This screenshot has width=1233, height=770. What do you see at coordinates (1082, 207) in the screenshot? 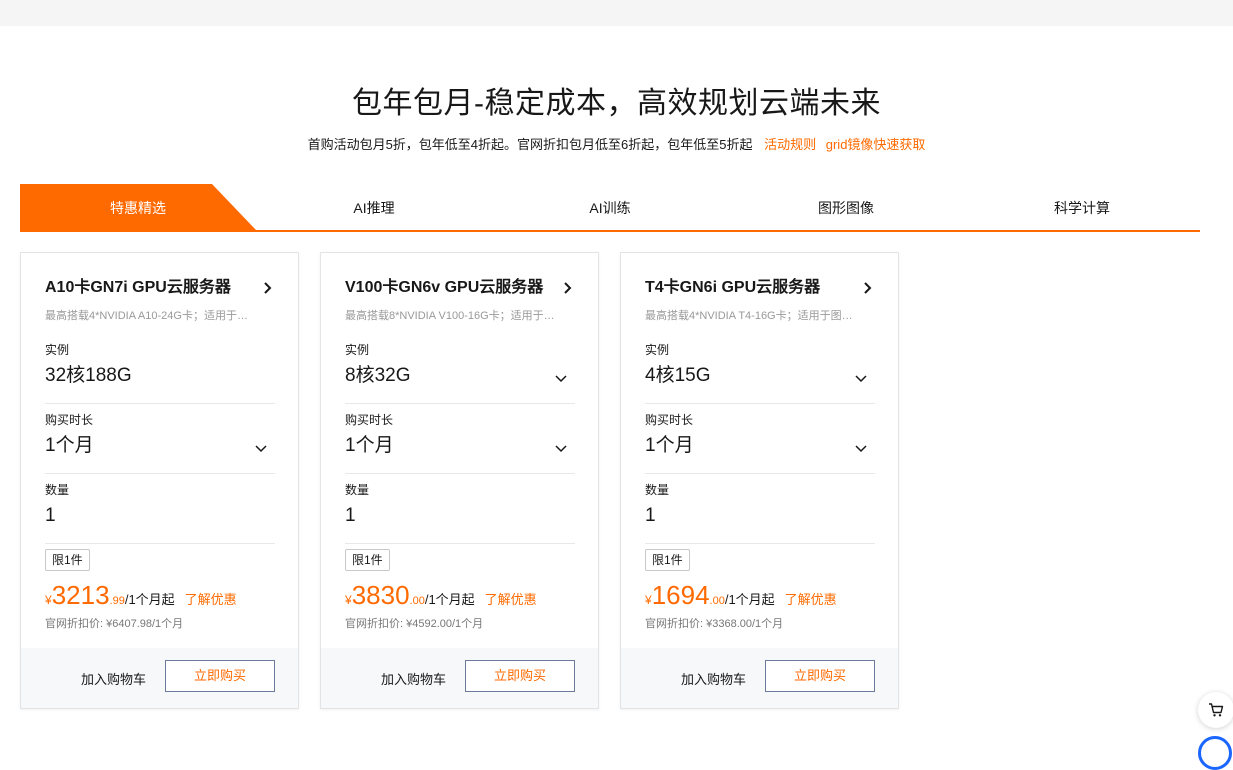
I see `tab-scientific-computing: 科学计算` at bounding box center [1082, 207].